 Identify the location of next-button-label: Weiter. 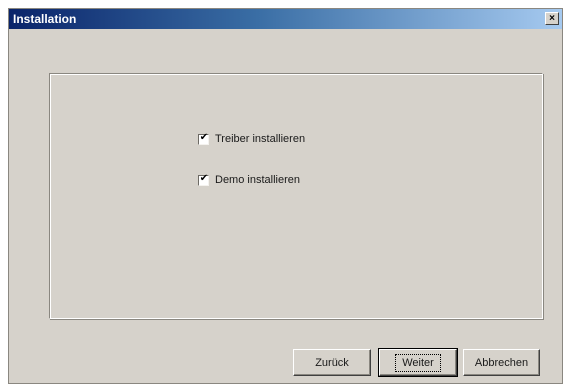
(418, 362).